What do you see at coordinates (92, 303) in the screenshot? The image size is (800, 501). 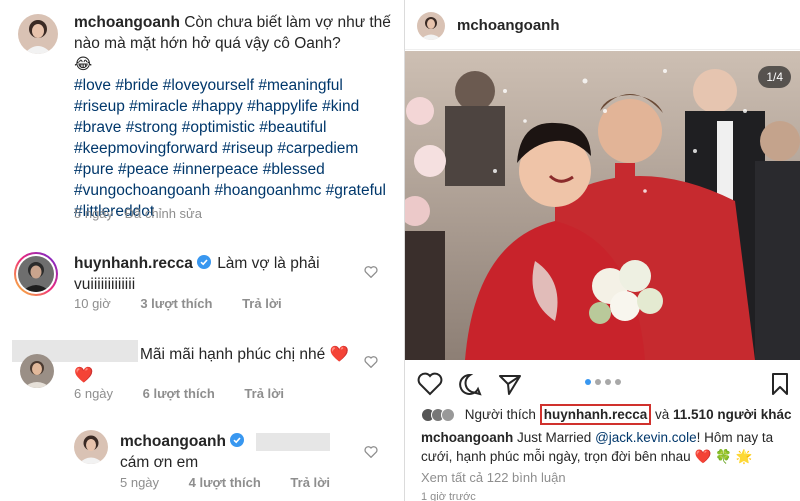 I see `comment-time: 10 giờ` at bounding box center [92, 303].